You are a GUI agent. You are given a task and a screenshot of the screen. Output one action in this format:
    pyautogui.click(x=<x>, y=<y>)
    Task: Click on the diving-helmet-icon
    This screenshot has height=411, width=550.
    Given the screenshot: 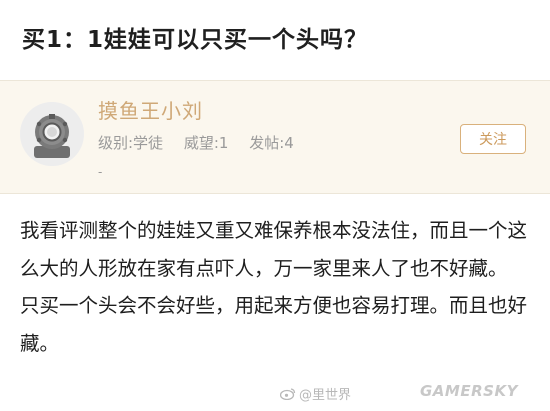 What is the action you would take?
    pyautogui.click(x=52, y=134)
    